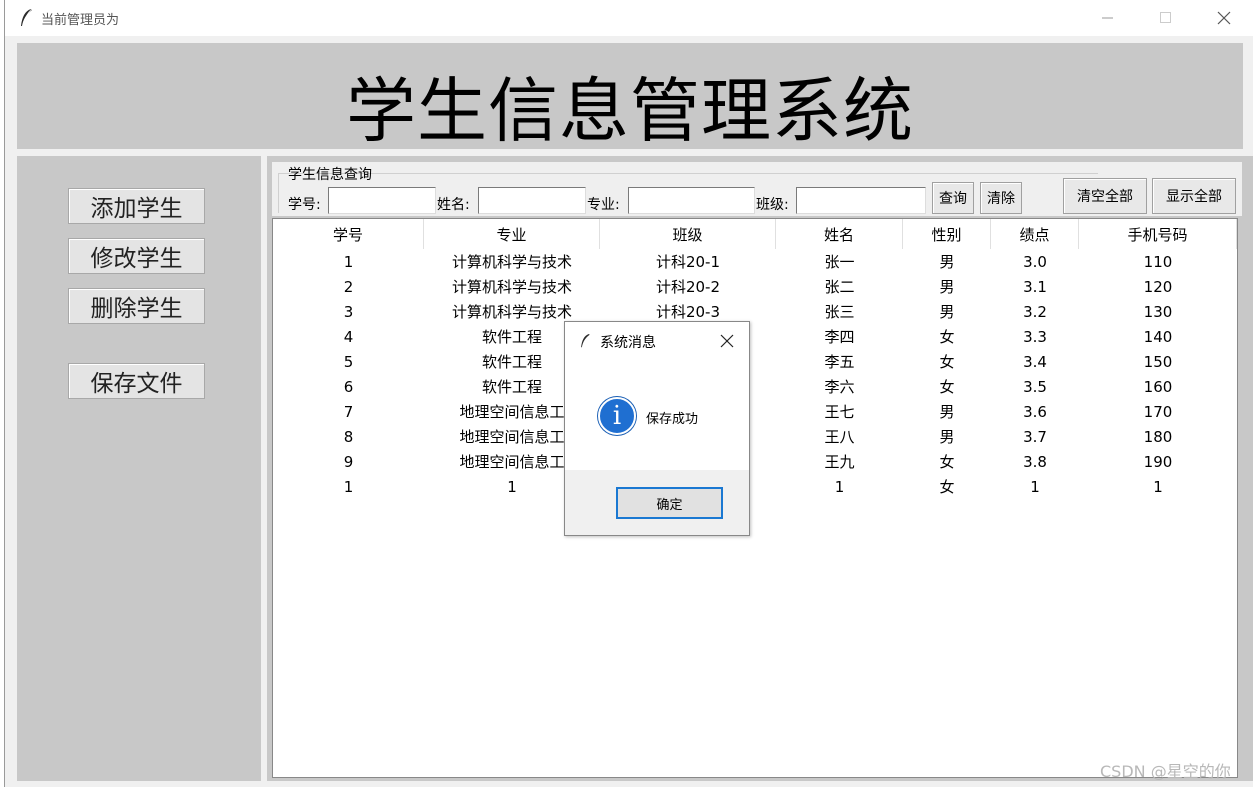 This screenshot has height=787, width=1253. What do you see at coordinates (1194, 196) in the screenshot?
I see `show-all-button: 显示全部` at bounding box center [1194, 196].